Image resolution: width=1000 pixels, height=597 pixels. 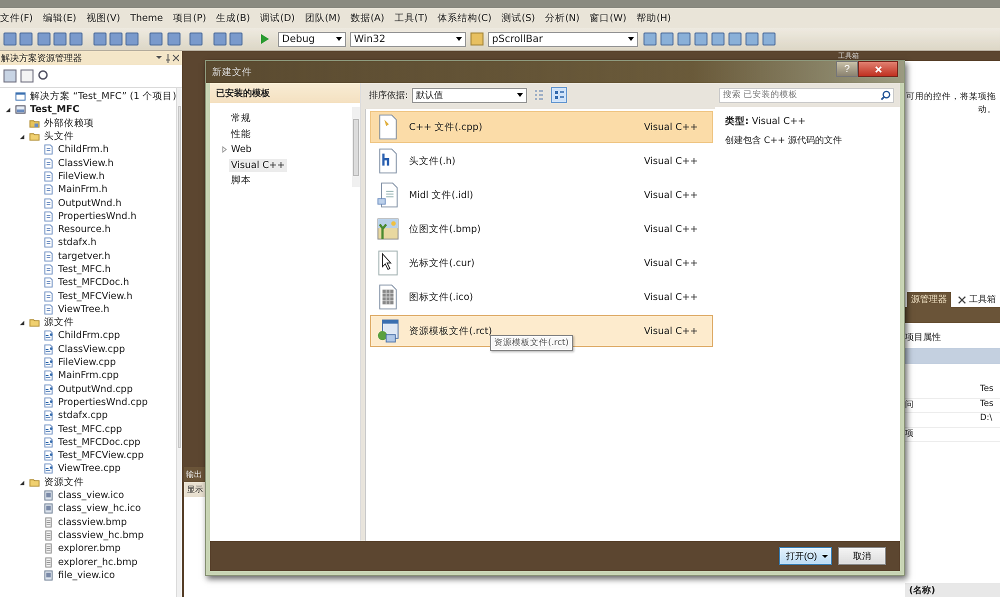 What do you see at coordinates (99, 442) in the screenshot?
I see `tree-item: Test_MFCDoc.cpp` at bounding box center [99, 442].